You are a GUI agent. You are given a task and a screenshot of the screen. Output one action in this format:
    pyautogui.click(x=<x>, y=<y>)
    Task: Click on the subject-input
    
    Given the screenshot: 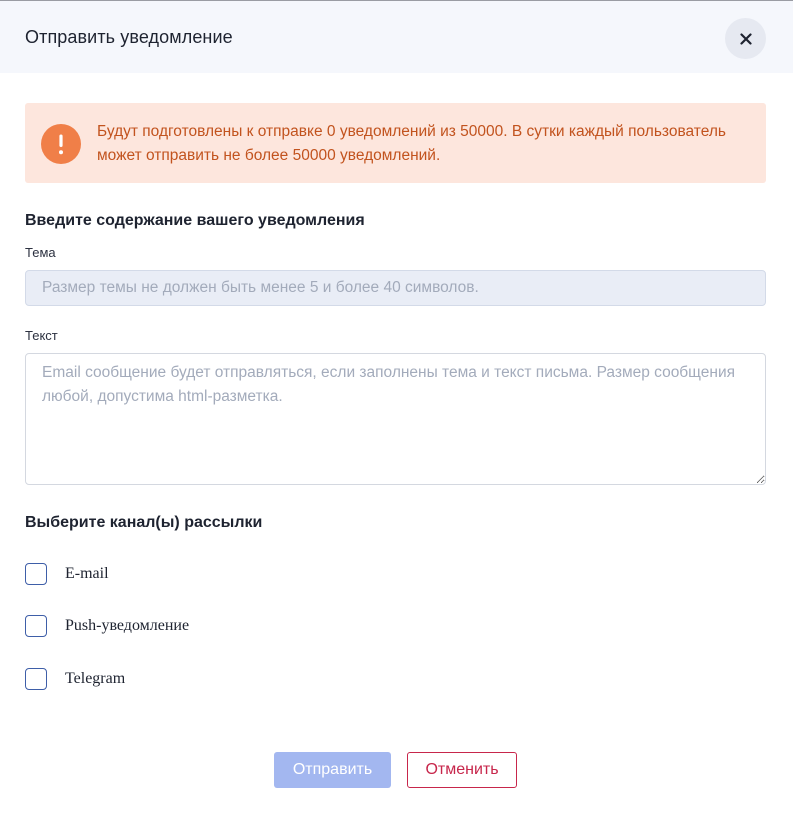 What is the action you would take?
    pyautogui.click(x=395, y=288)
    